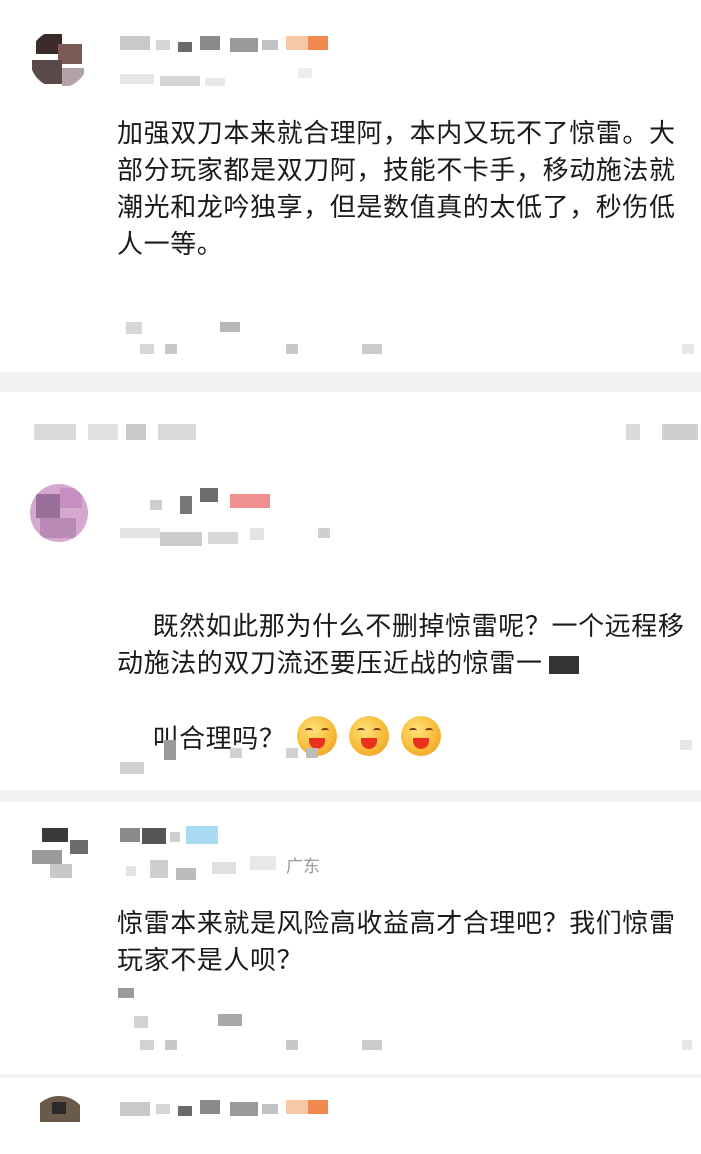 The width and height of the screenshot is (701, 1154). Describe the element at coordinates (396, 942) in the screenshot. I see `comment-text: 惊雷本来就是风险高收益高才合理吧？我们惊雷玩家不是人呗？` at that location.